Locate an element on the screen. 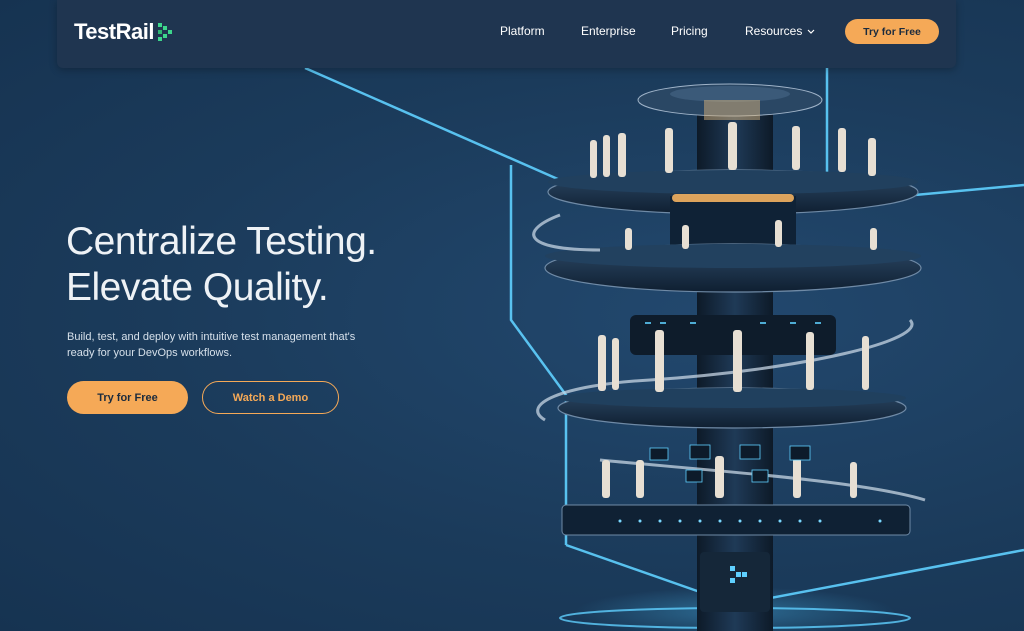 The height and width of the screenshot is (631, 1024). main-nav: Platform Enterprise Pricing Resources is located at coordinates (506, 32).